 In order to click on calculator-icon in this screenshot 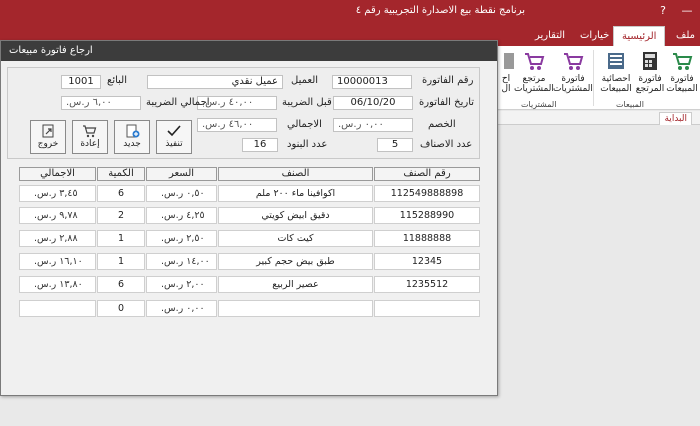, I will do `click(650, 61)`.